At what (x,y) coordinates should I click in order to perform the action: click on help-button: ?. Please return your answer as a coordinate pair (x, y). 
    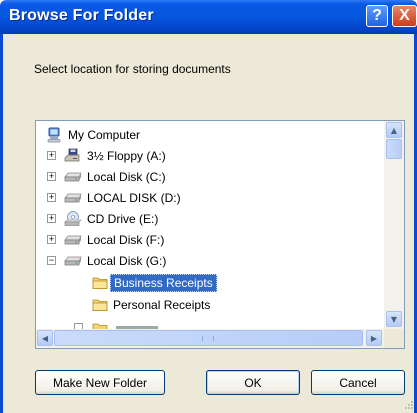
    Looking at the image, I should click on (377, 16).